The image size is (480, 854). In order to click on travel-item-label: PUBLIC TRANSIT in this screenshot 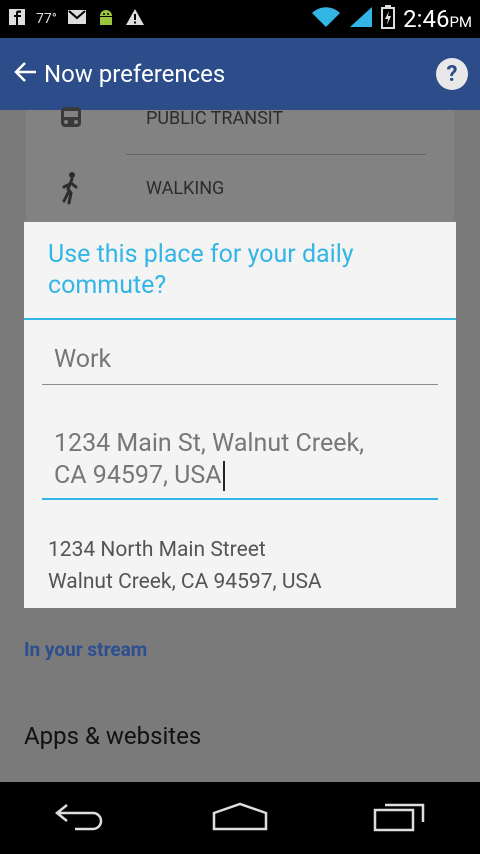, I will do `click(215, 118)`.